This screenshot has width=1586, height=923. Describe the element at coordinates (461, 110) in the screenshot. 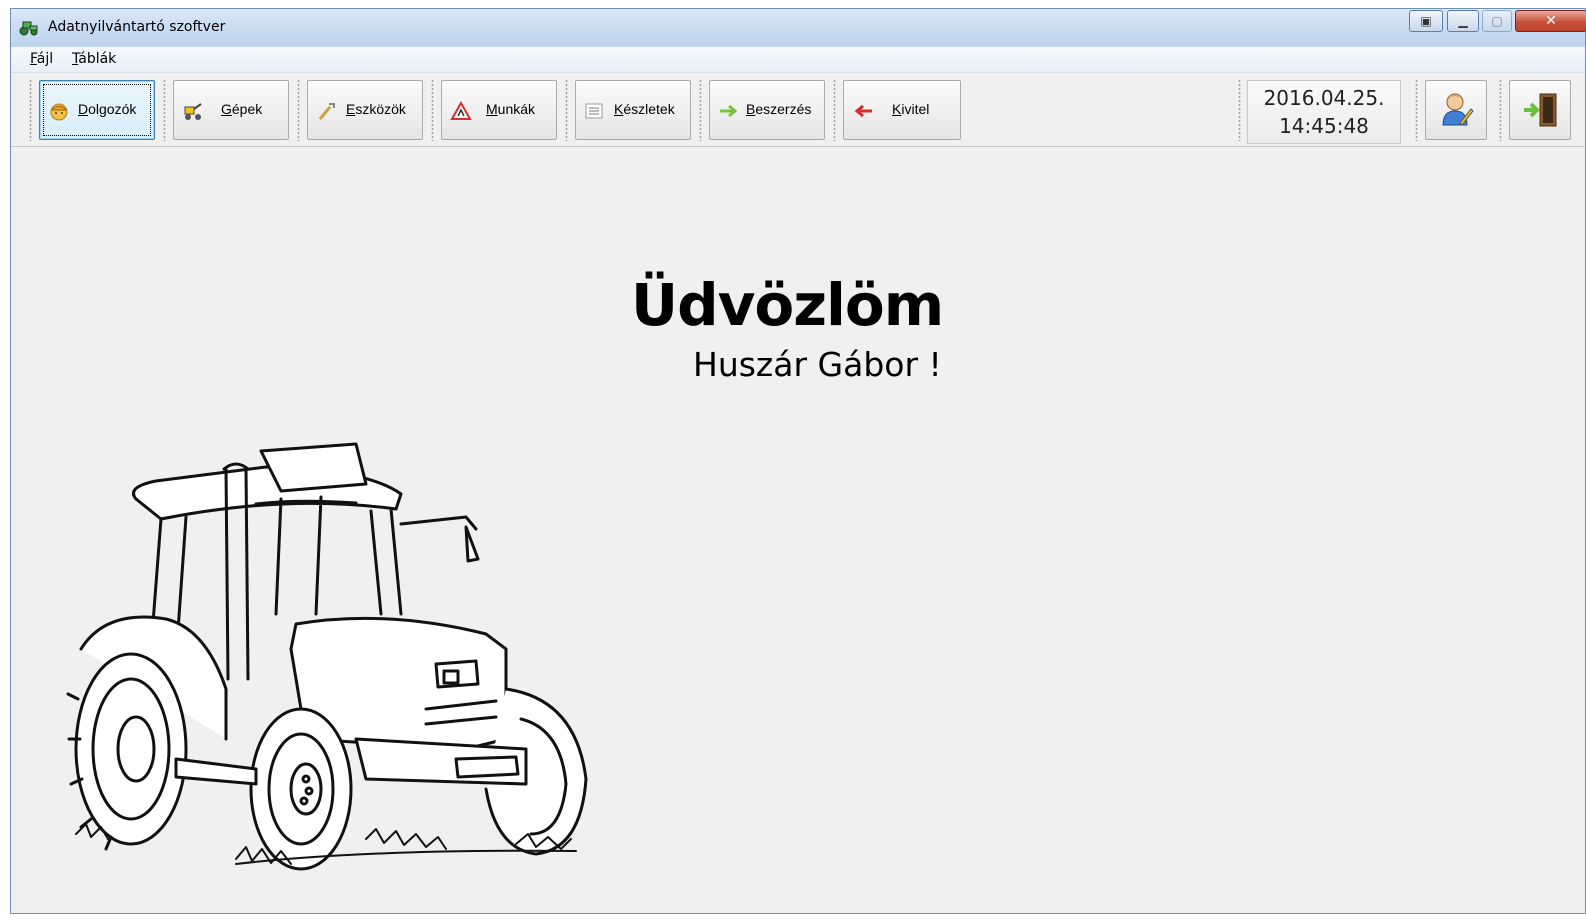

I see `warning-icon` at that location.